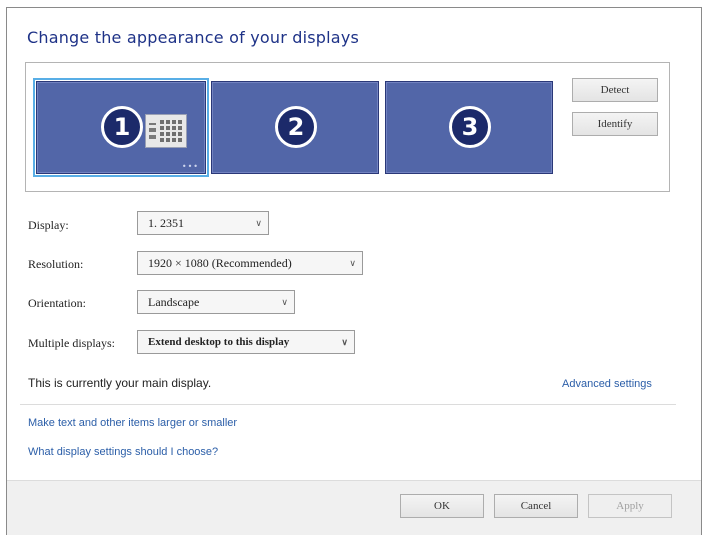 Image resolution: width=709 pixels, height=540 pixels. I want to click on orientation-select-value: Landscape, so click(174, 302).